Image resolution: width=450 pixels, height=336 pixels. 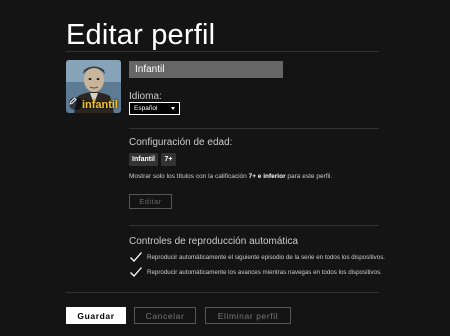 What do you see at coordinates (254, 128) in the screenshot?
I see `language-divider` at bounding box center [254, 128].